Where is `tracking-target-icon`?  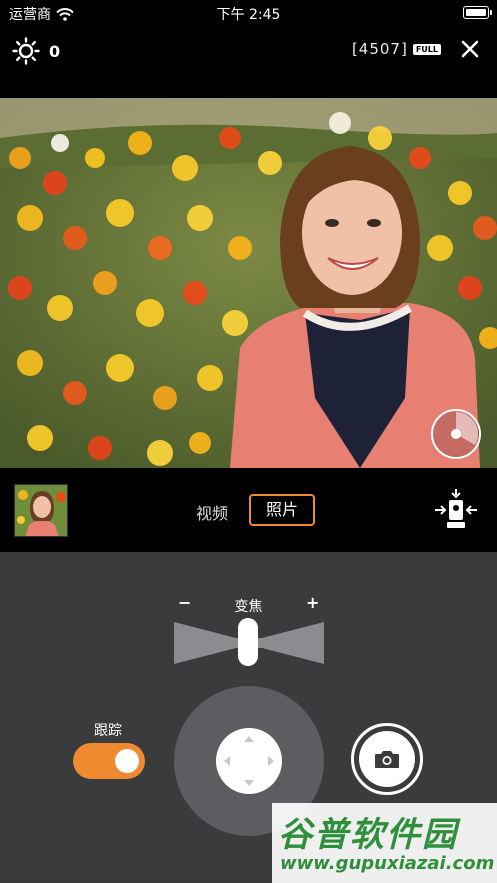
tracking-target-icon is located at coordinates (464, 428).